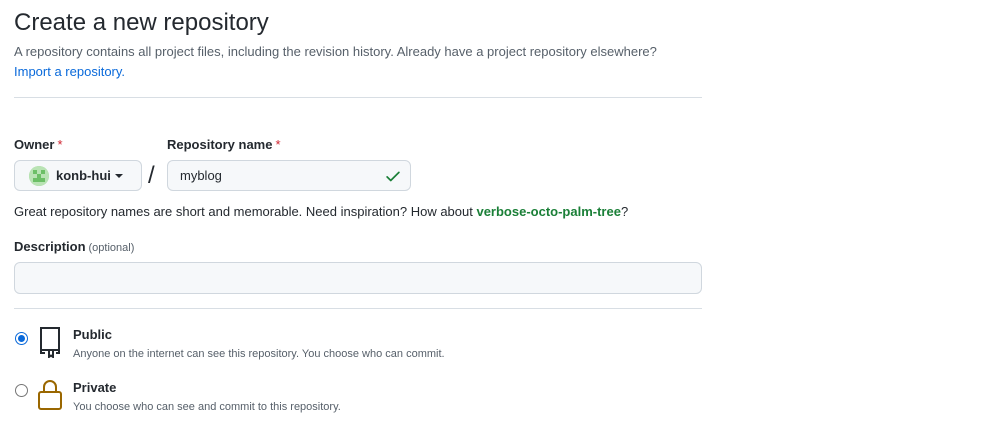 This screenshot has height=421, width=983. What do you see at coordinates (50, 246) in the screenshot?
I see `description-label-text: Description` at bounding box center [50, 246].